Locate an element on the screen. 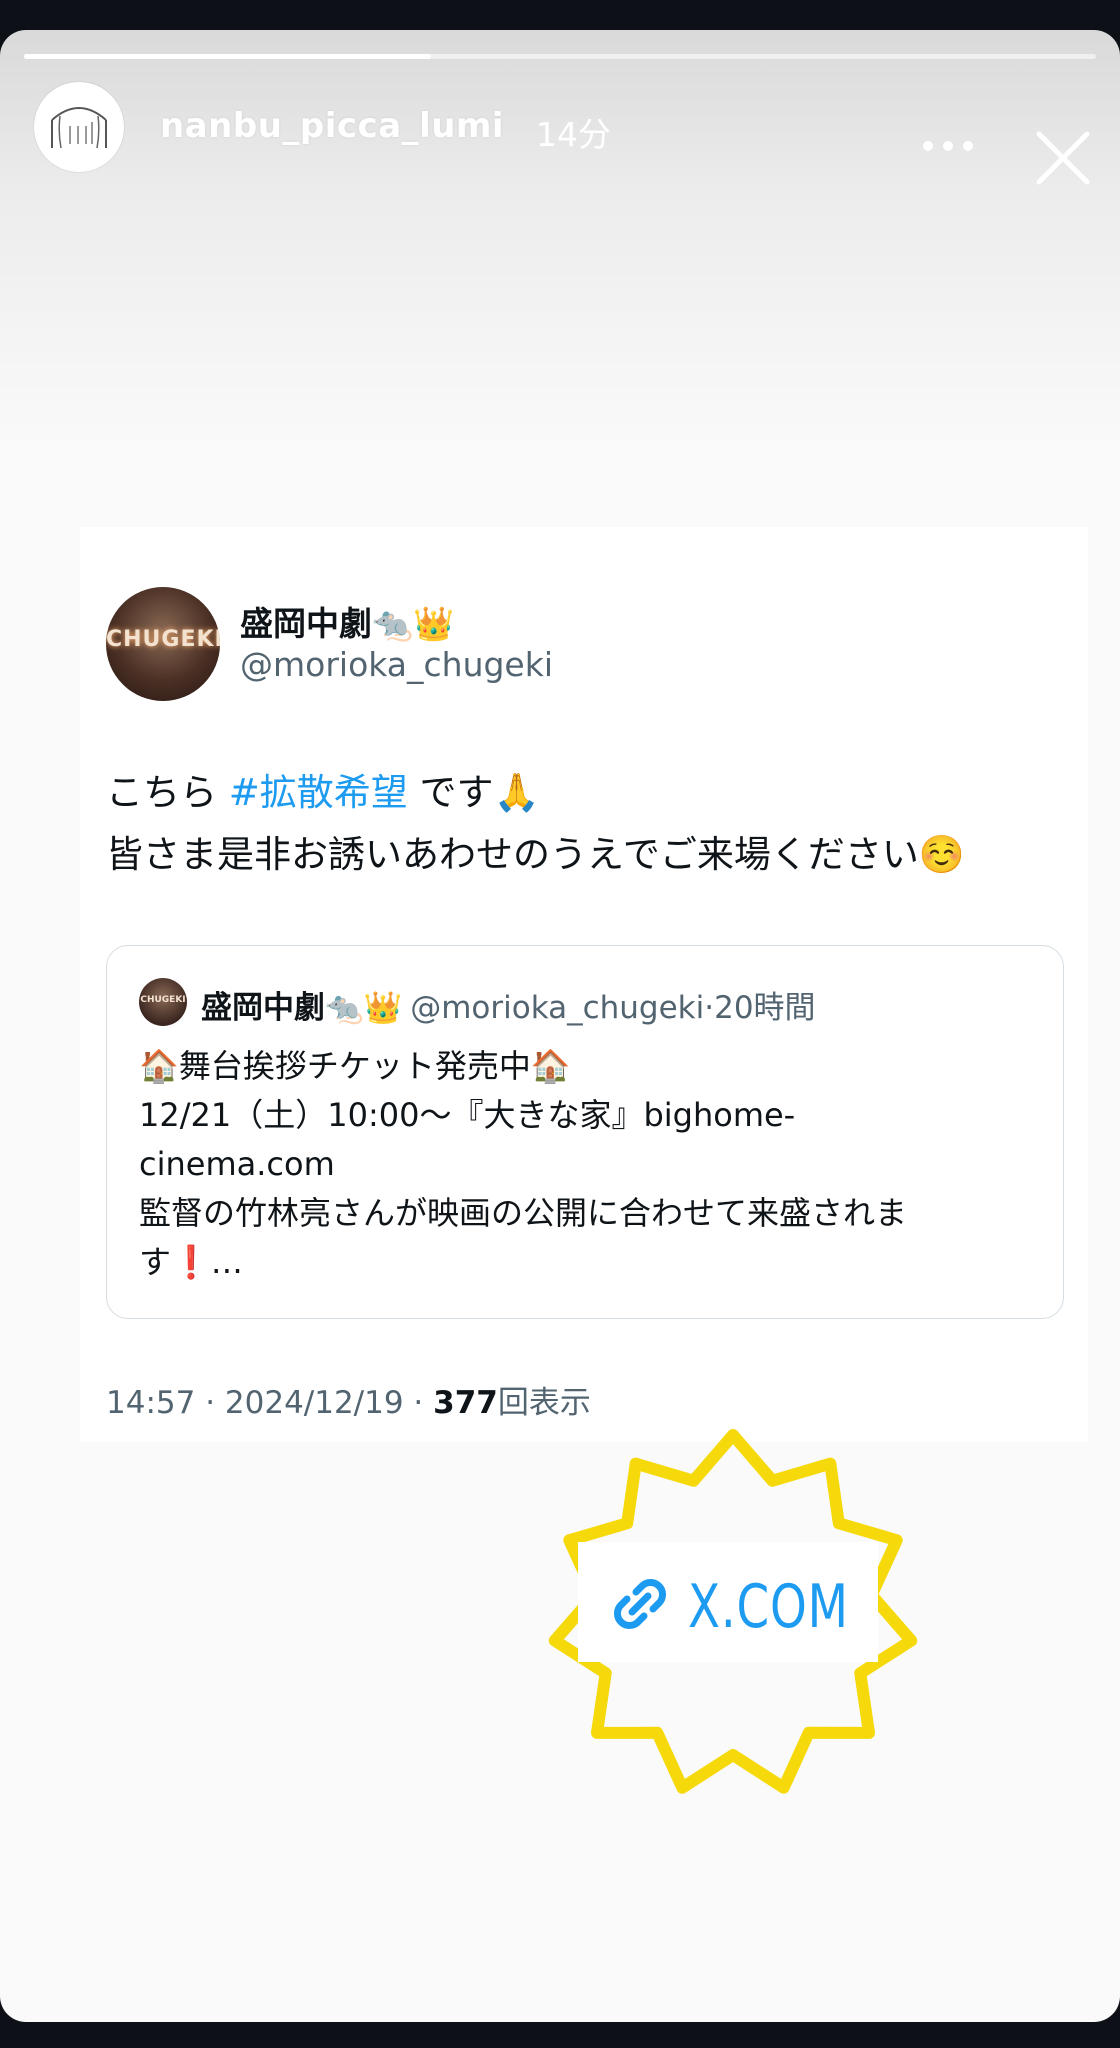 The height and width of the screenshot is (2048, 1120). tweet-body-line-2: 皆さま是非お誘いあわせのうえでご来場ください☺️ is located at coordinates (535, 854).